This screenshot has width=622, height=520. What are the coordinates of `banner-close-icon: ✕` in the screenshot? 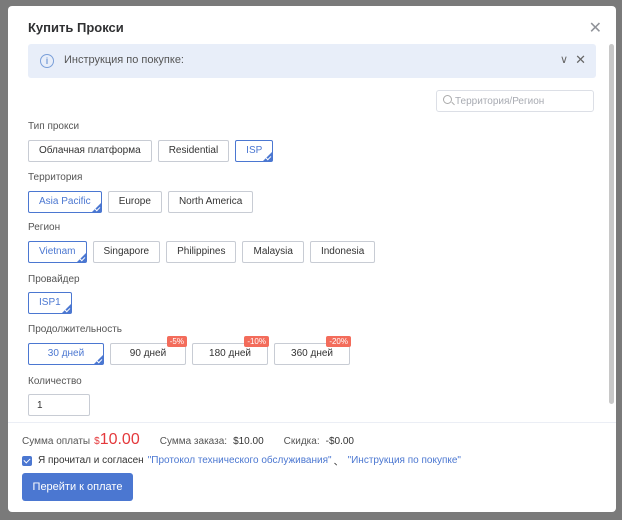 It's located at (580, 60).